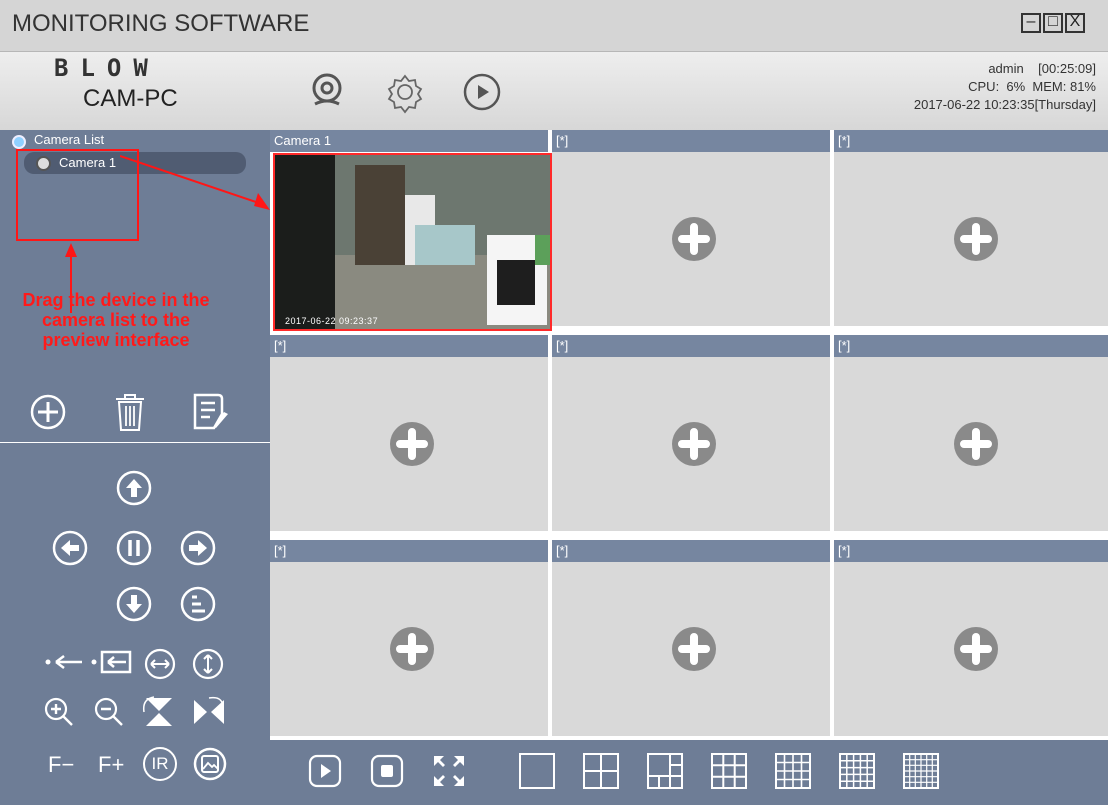 The image size is (1108, 805). I want to click on layout-36-icon, so click(921, 771).